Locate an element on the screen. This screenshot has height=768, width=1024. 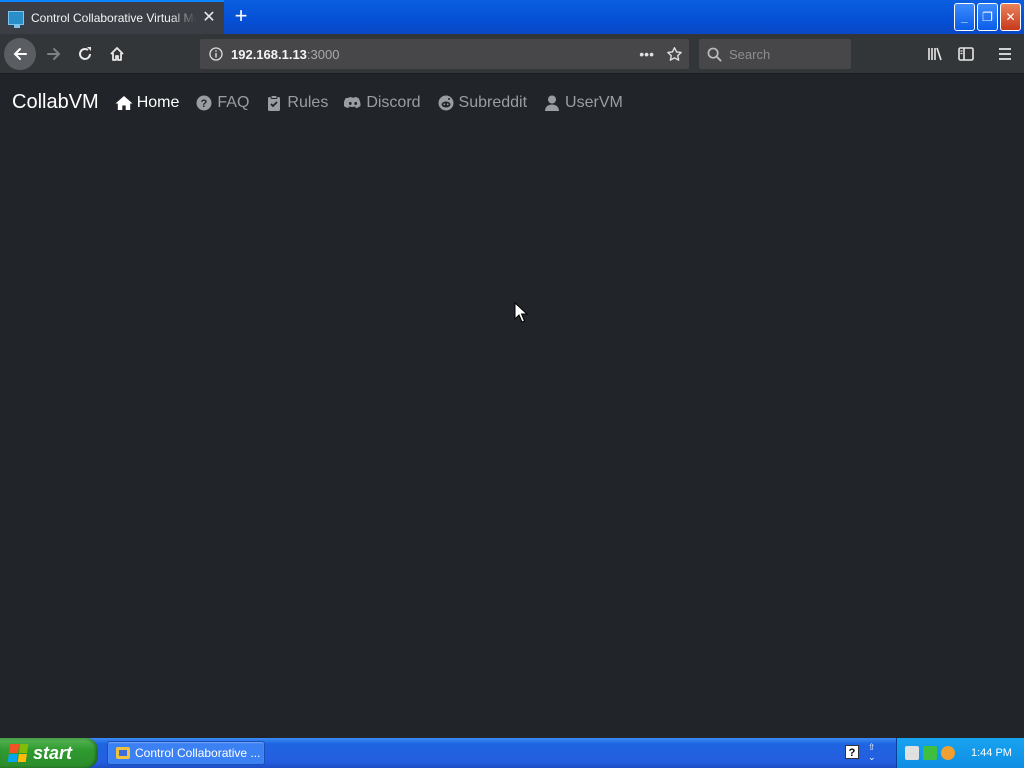
clipboard-check-icon is located at coordinates (274, 102).